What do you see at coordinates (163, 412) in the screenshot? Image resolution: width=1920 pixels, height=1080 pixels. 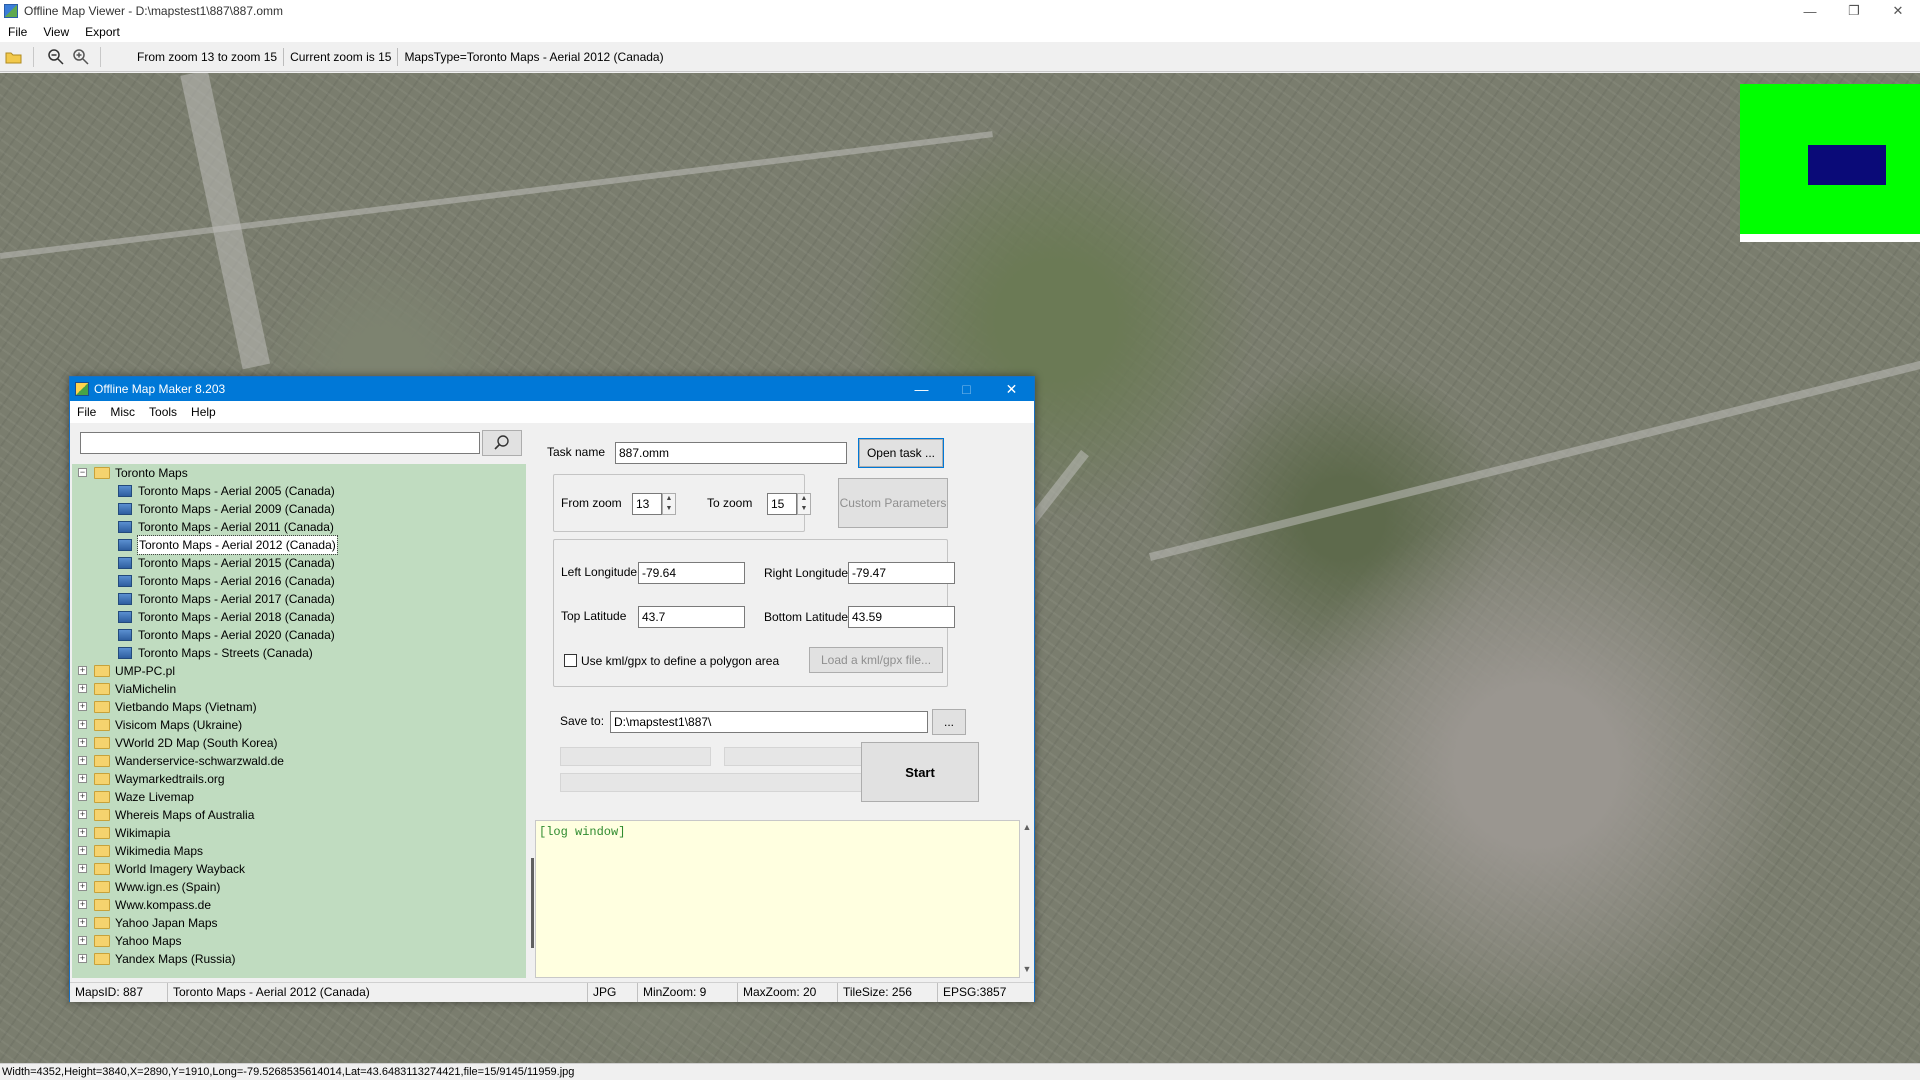 I see `dialog-menu-tools: Tools` at bounding box center [163, 412].